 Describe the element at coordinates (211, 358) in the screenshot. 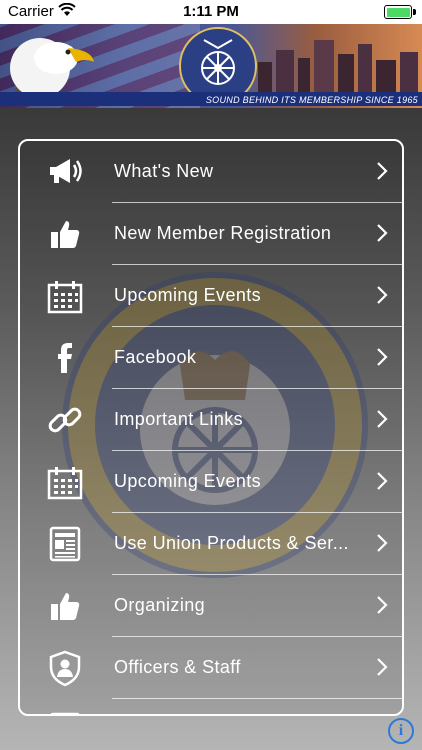

I see `menu-item-facebook: Facebook` at that location.